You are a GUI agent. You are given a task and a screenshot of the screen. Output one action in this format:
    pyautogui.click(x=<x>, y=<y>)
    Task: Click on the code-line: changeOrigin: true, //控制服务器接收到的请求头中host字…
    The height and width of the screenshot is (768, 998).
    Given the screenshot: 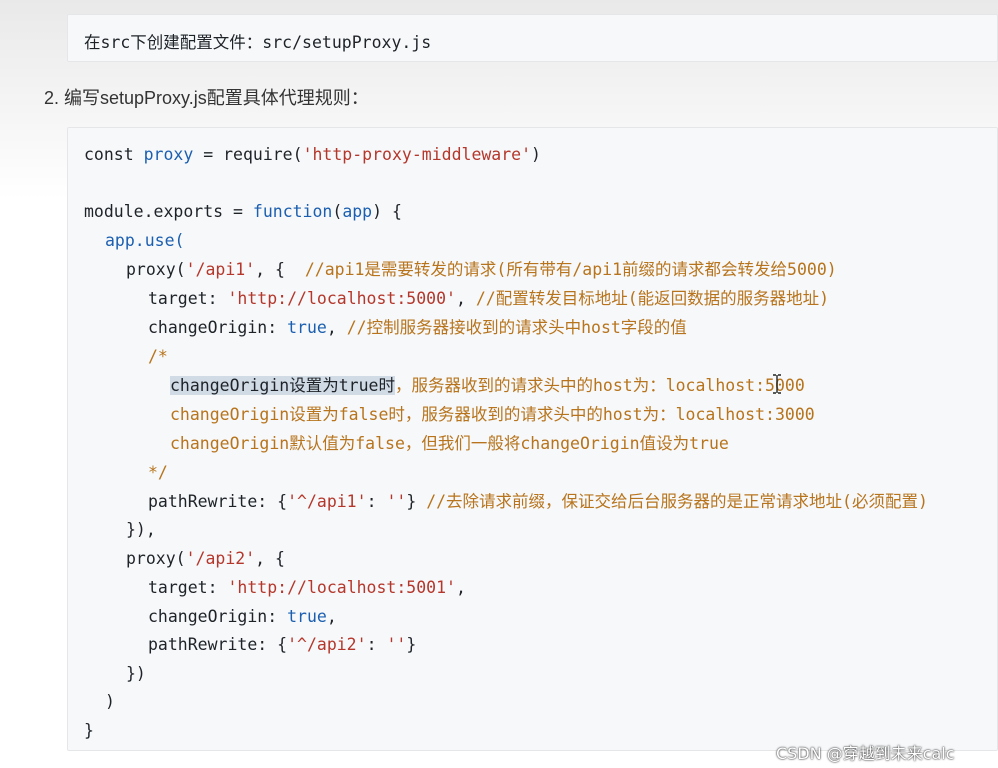 What is the action you would take?
    pyautogui.click(x=417, y=327)
    